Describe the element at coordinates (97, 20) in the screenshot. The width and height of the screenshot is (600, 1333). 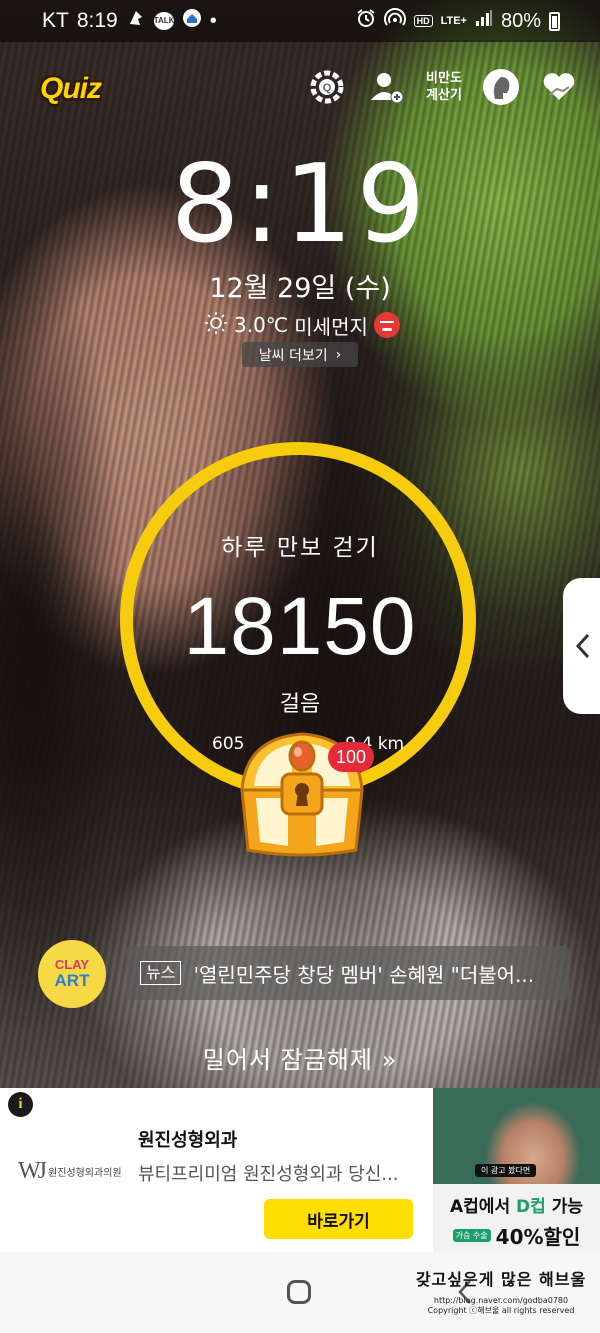
I see `status-time: 8:19` at that location.